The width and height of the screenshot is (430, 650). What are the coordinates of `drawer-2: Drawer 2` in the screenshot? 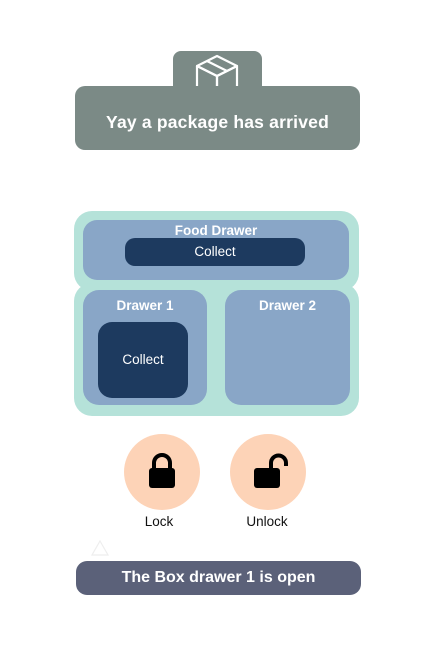 It's located at (287, 347).